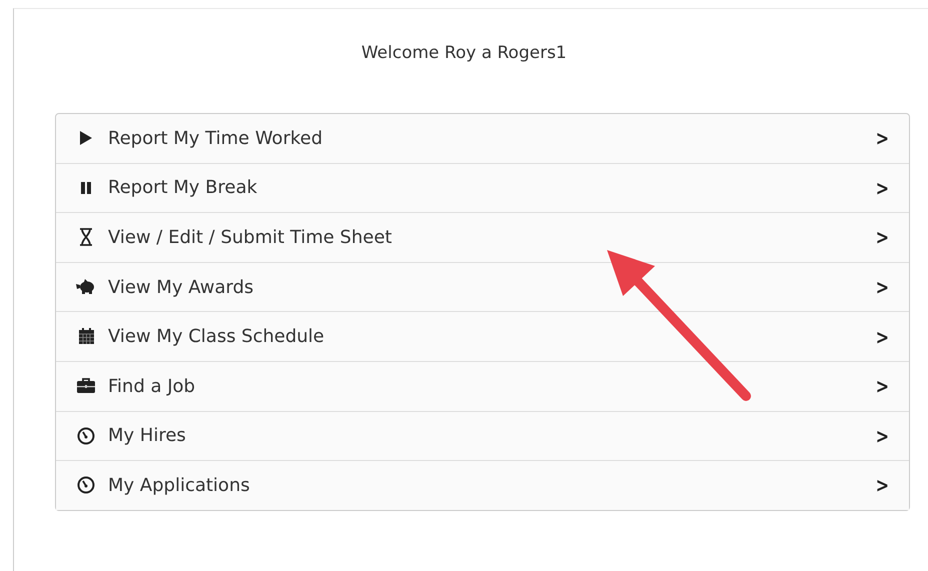  Describe the element at coordinates (86, 188) in the screenshot. I see `pause-icon` at that location.